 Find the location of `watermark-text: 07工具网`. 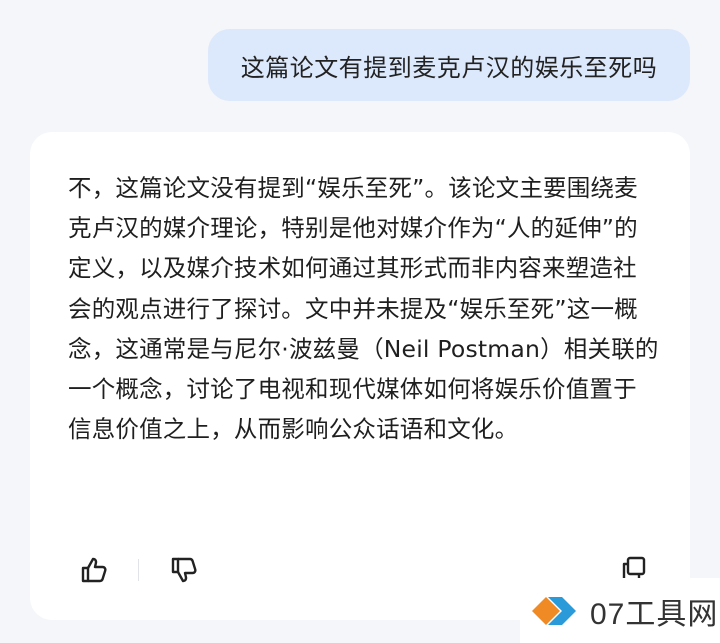

watermark-text: 07工具网 is located at coordinates (654, 614).